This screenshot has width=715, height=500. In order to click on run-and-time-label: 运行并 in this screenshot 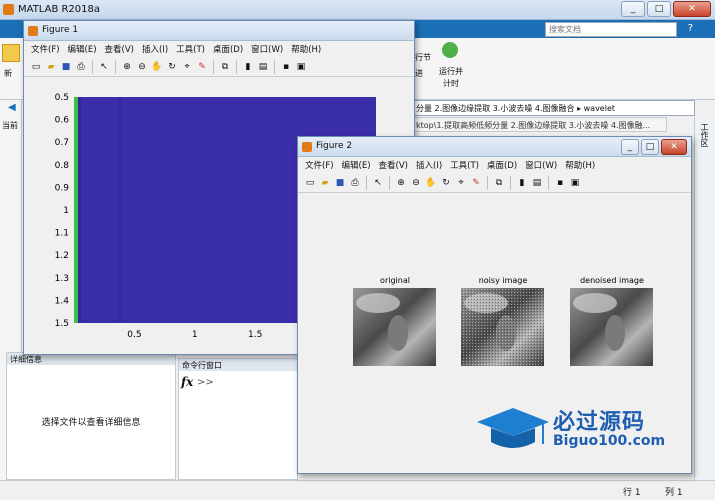, I will do `click(451, 71)`.